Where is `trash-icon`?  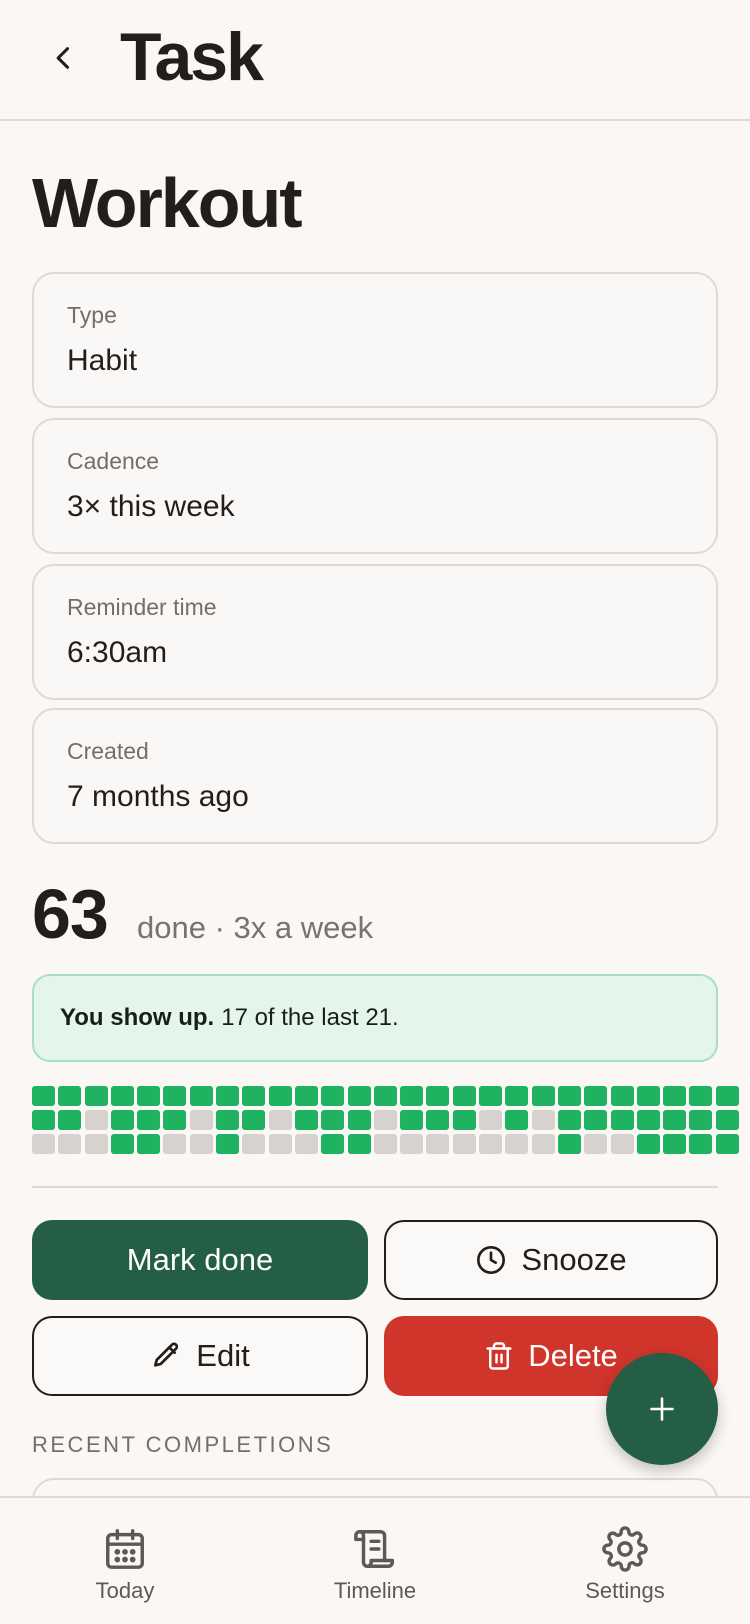
trash-icon is located at coordinates (499, 1356).